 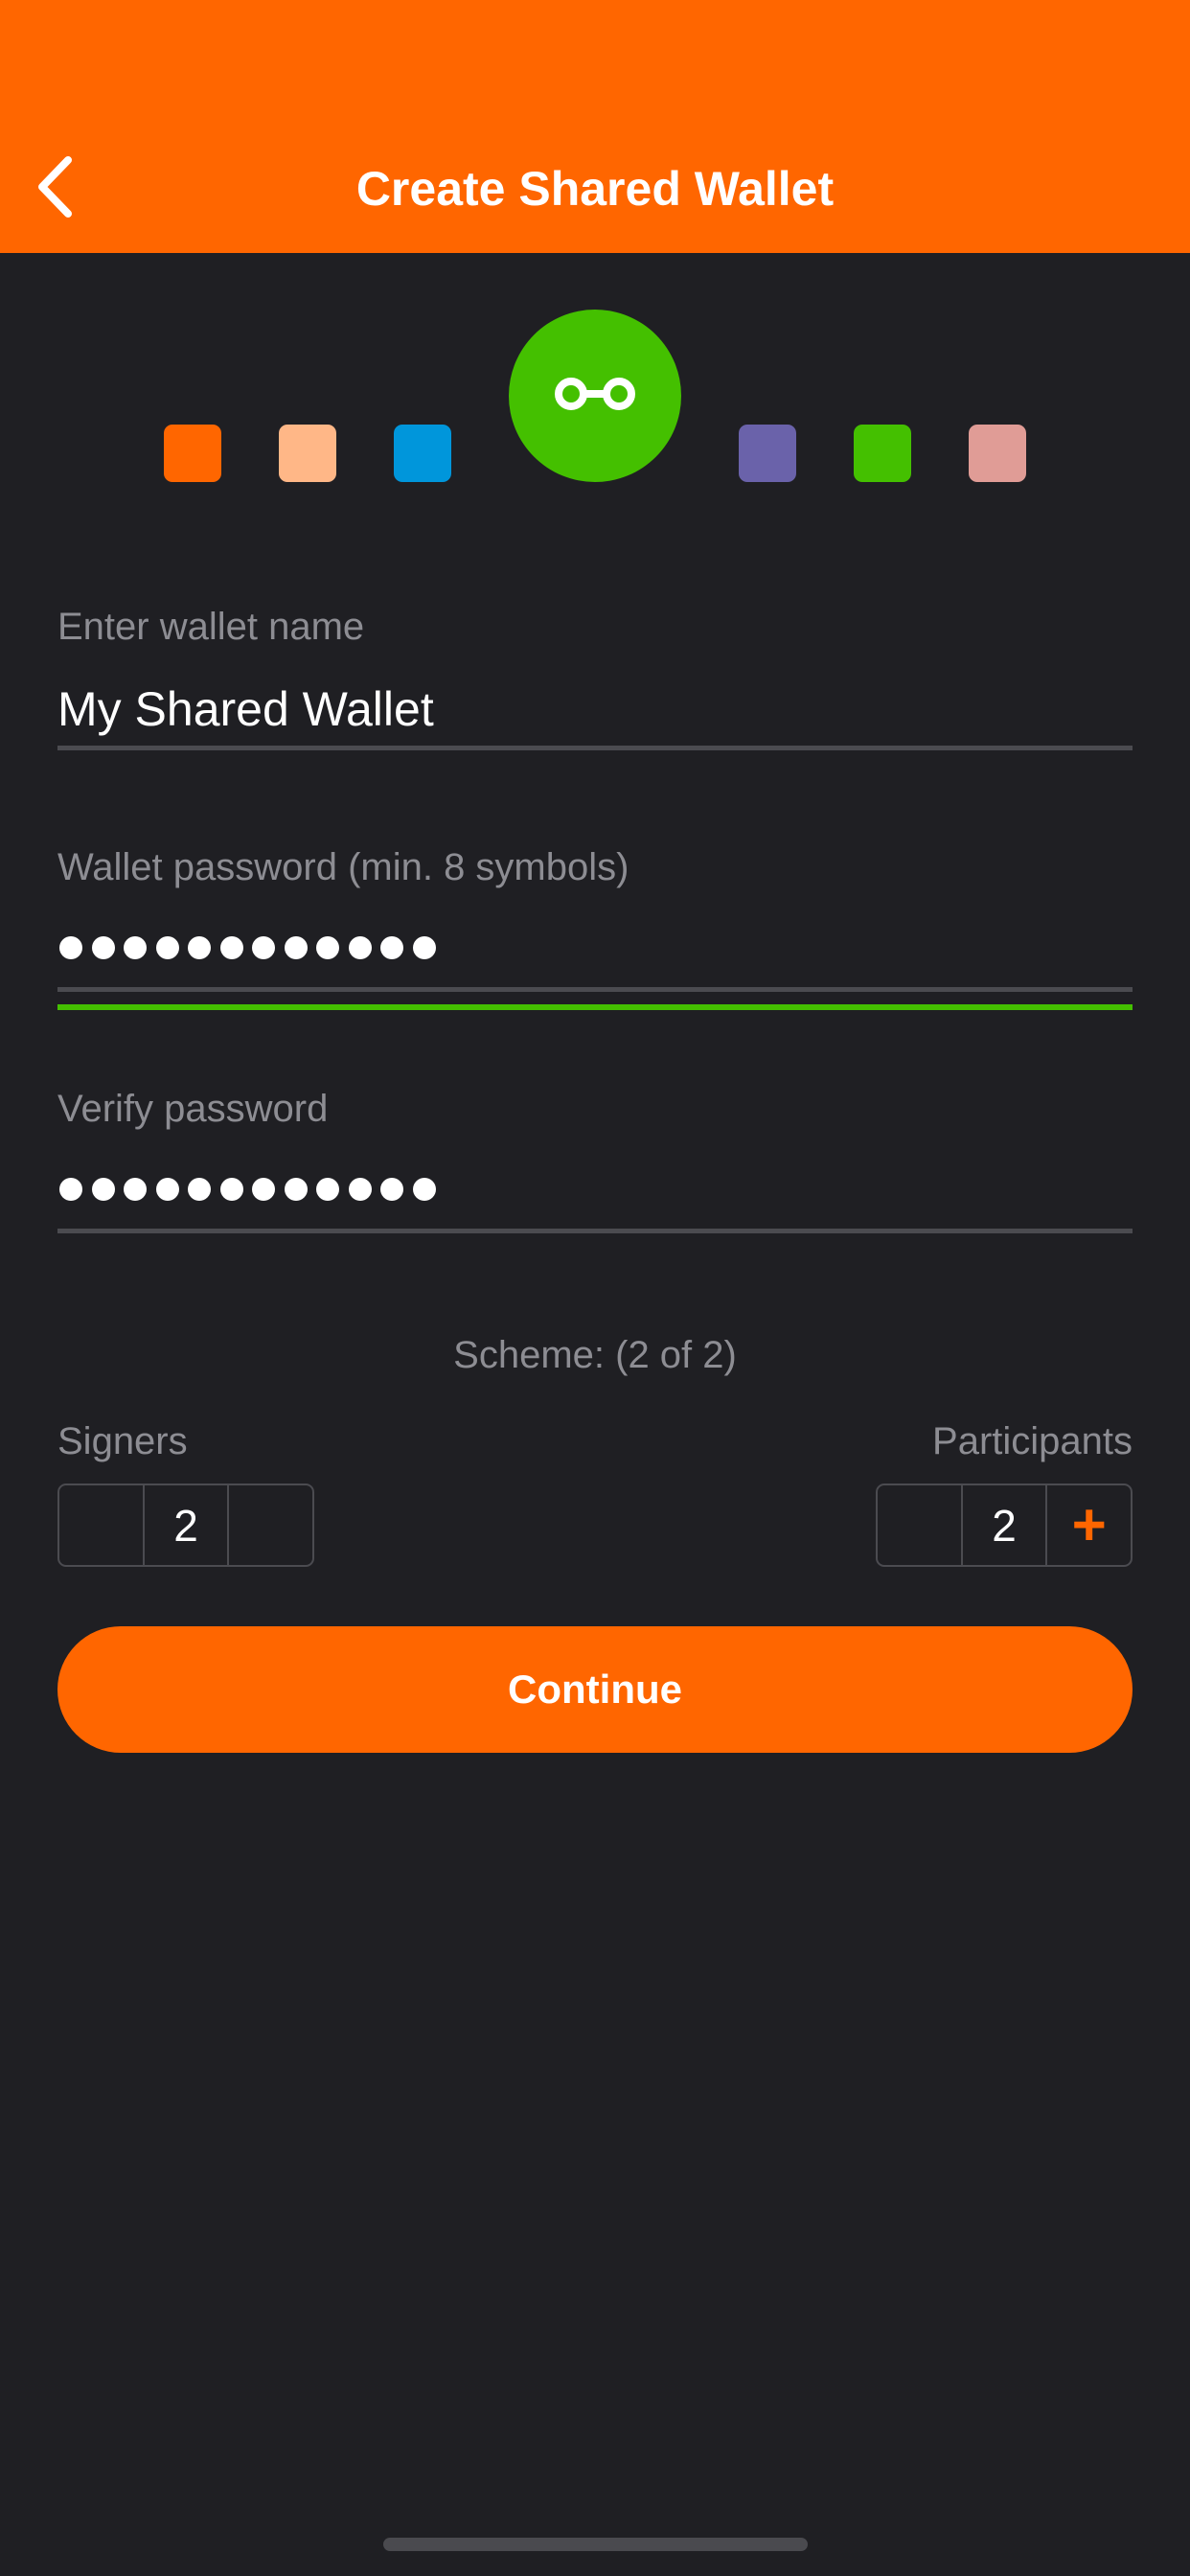 I want to click on verify-password-label: Verify password, so click(x=193, y=1109).